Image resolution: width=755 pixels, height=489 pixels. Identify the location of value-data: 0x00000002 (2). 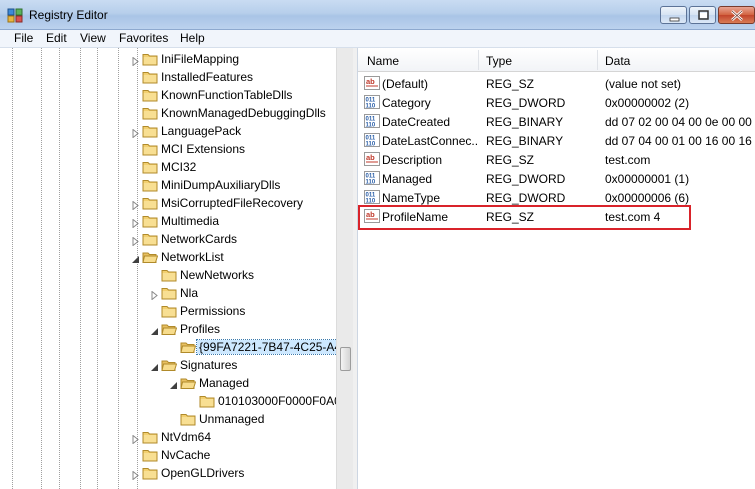
(647, 103).